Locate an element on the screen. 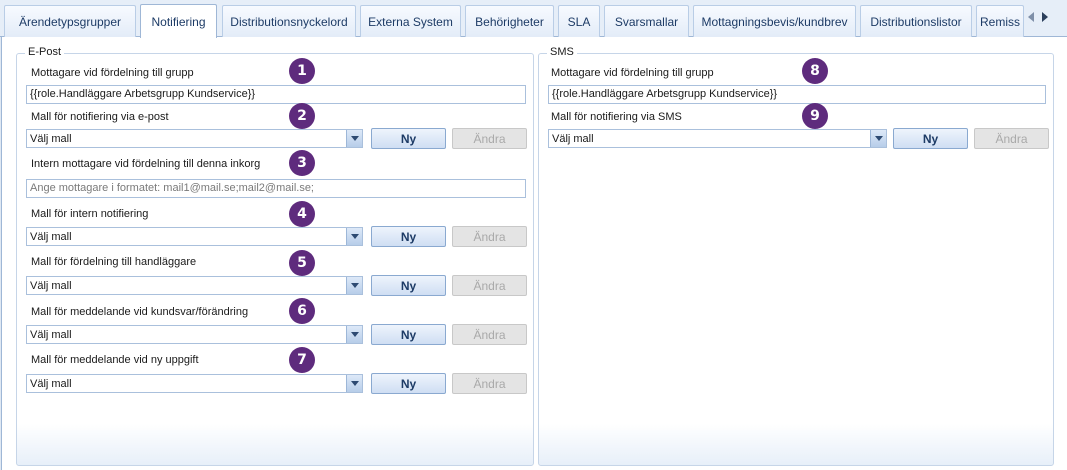  internal-template-select: Välj mall is located at coordinates (194, 236).